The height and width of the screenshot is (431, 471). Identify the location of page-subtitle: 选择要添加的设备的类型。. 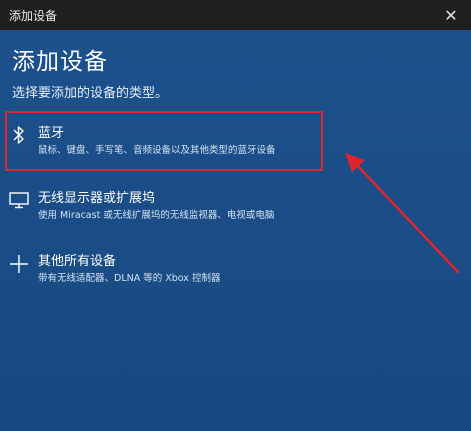
(90, 93).